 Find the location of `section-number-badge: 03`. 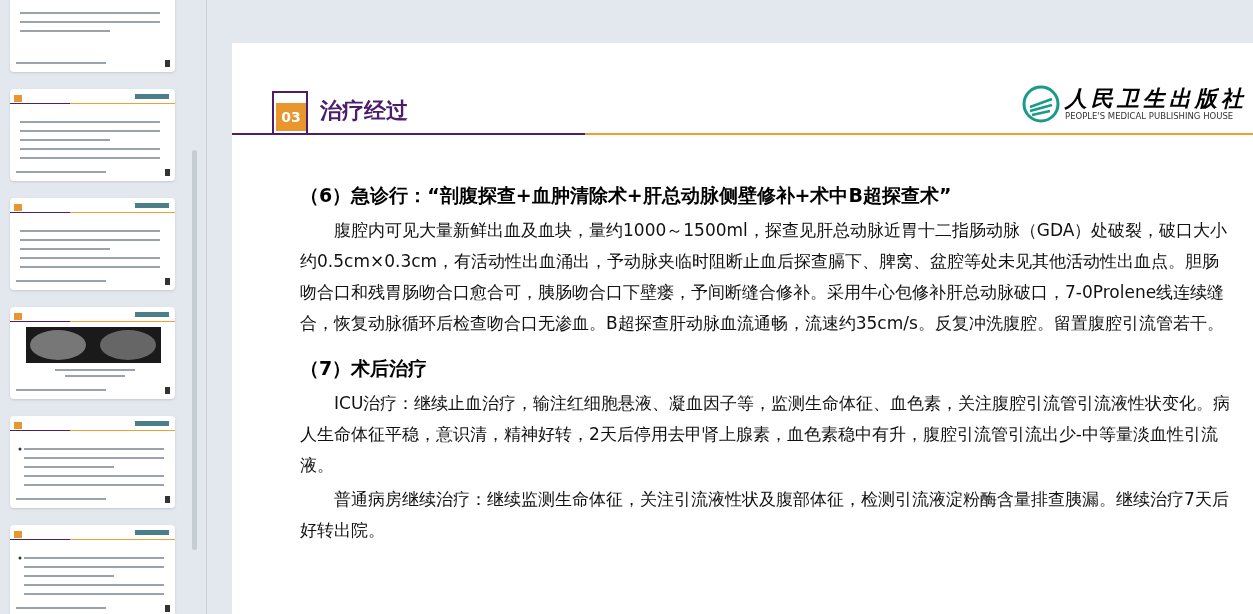

section-number-badge: 03 is located at coordinates (290, 112).